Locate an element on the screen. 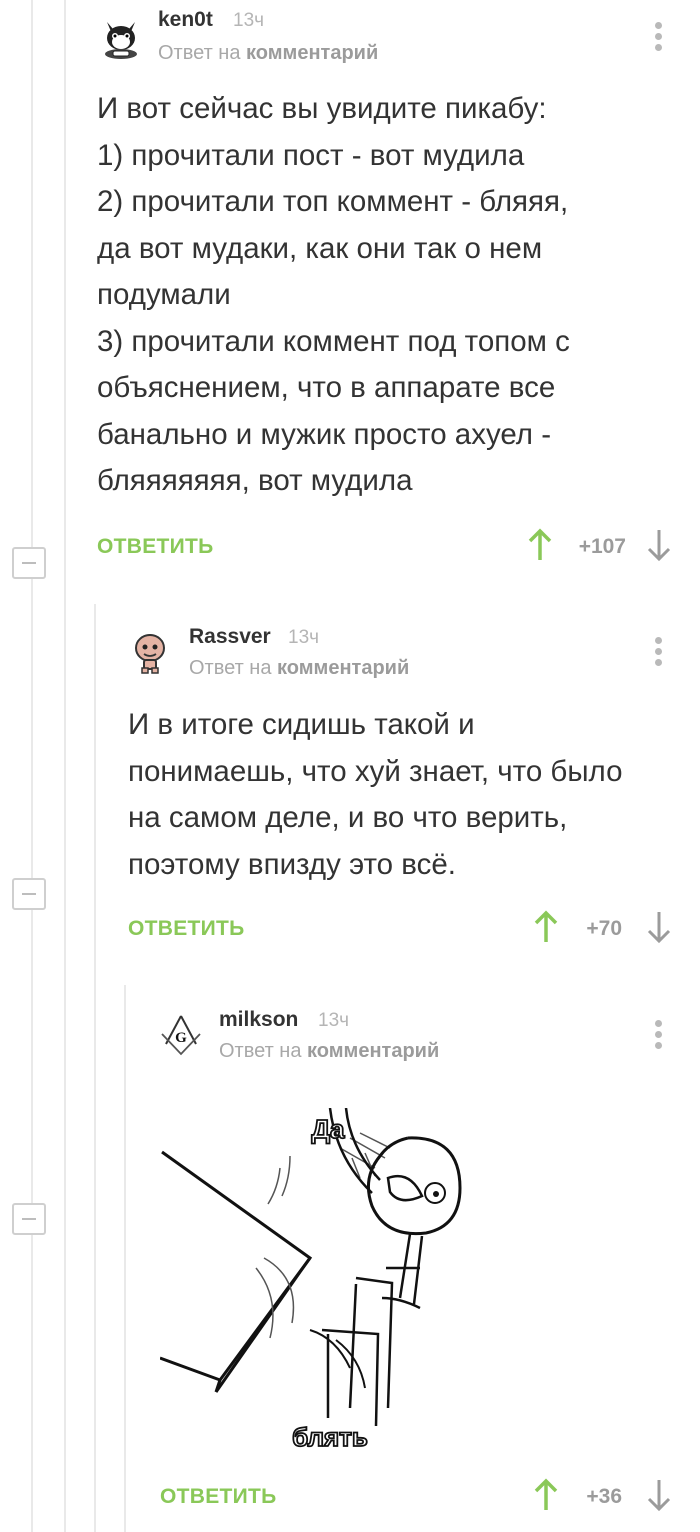 Image resolution: width=700 pixels, height=1532 pixels. cat-avatar-icon is located at coordinates (121, 37).